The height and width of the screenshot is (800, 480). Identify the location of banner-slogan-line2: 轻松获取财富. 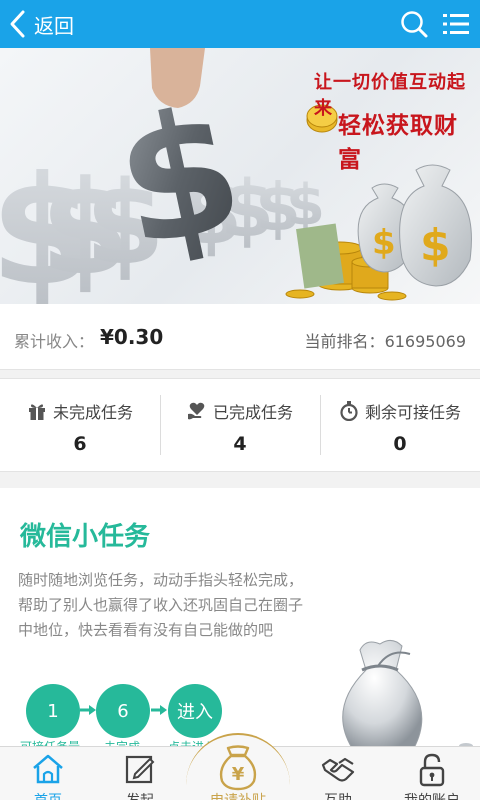
(398, 142).